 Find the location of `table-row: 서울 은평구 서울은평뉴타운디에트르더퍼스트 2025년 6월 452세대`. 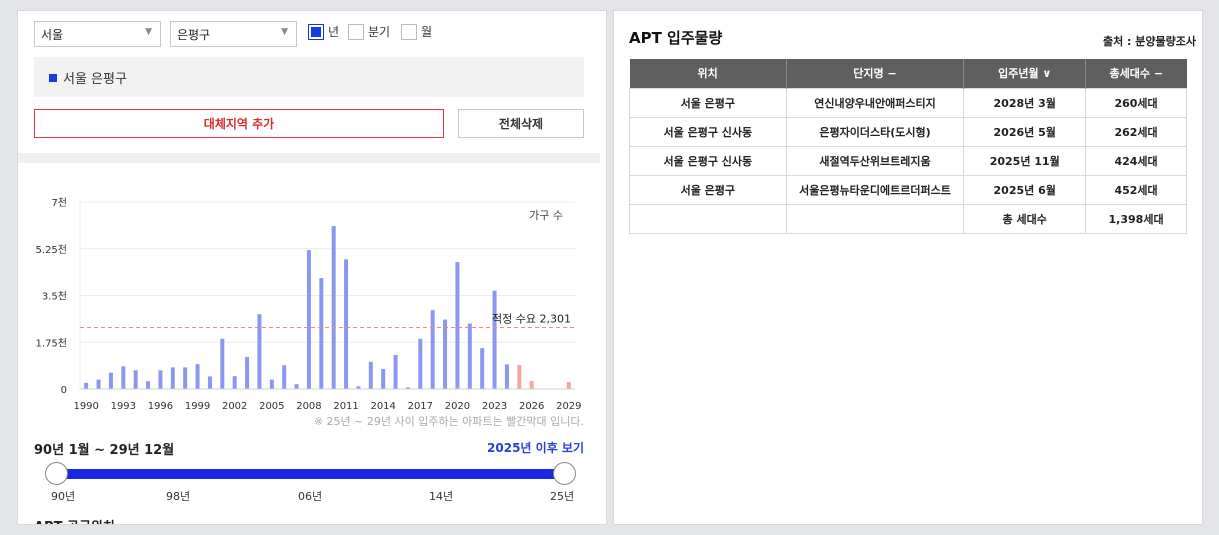

table-row: 서울 은평구 서울은평뉴타운디에트르더퍼스트 2025년 6월 452세대 is located at coordinates (908, 189).